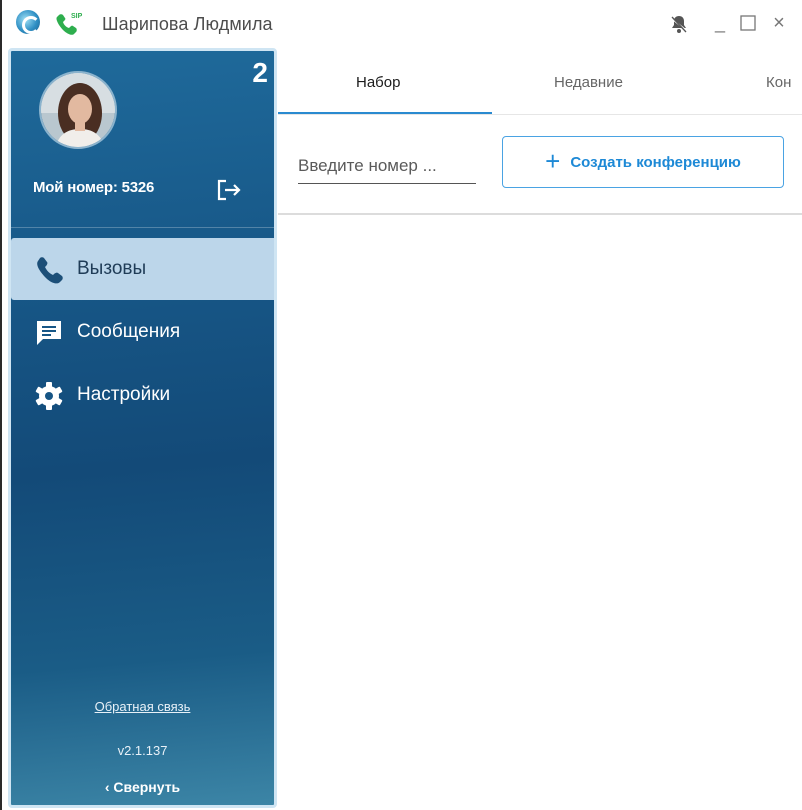 This screenshot has width=802, height=810. I want to click on sip-phone-icon: SIP, so click(69, 24).